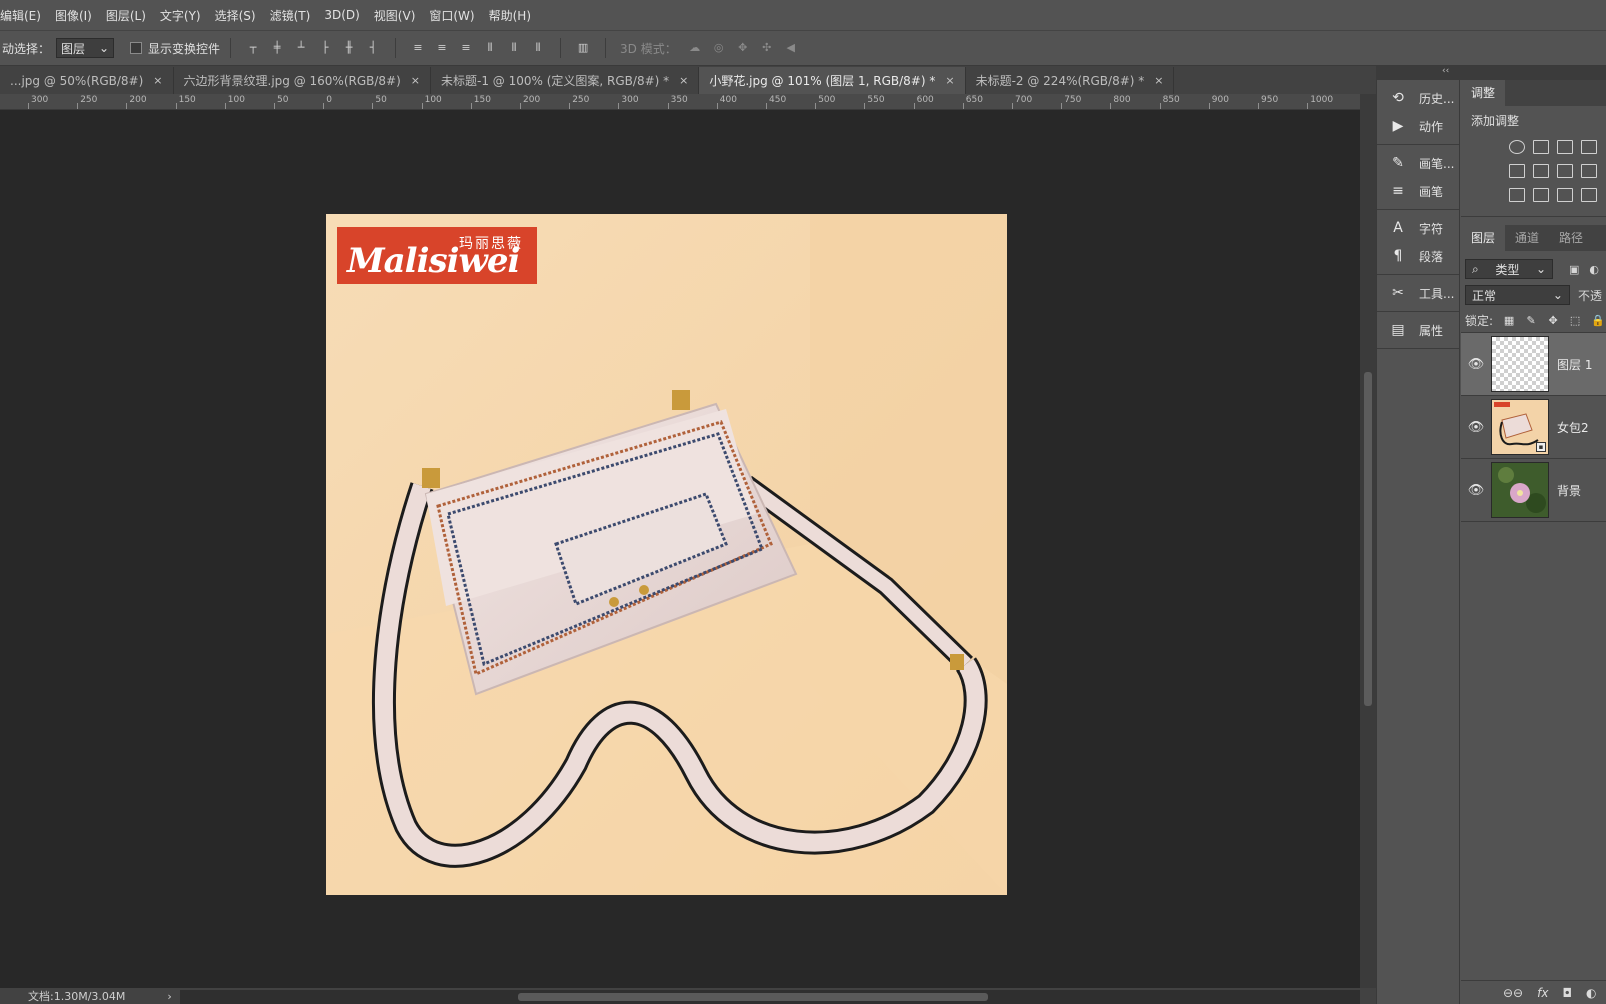  What do you see at coordinates (301, 48) in the screenshot?
I see `align-bottom-icon: ┴` at bounding box center [301, 48].